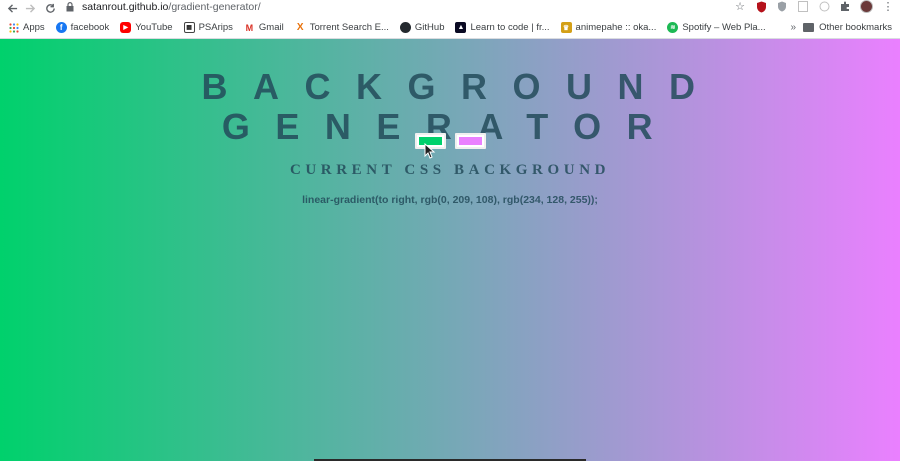 The width and height of the screenshot is (900, 461). What do you see at coordinates (125, 6) in the screenshot?
I see `url-host: satanrout.github.io` at bounding box center [125, 6].